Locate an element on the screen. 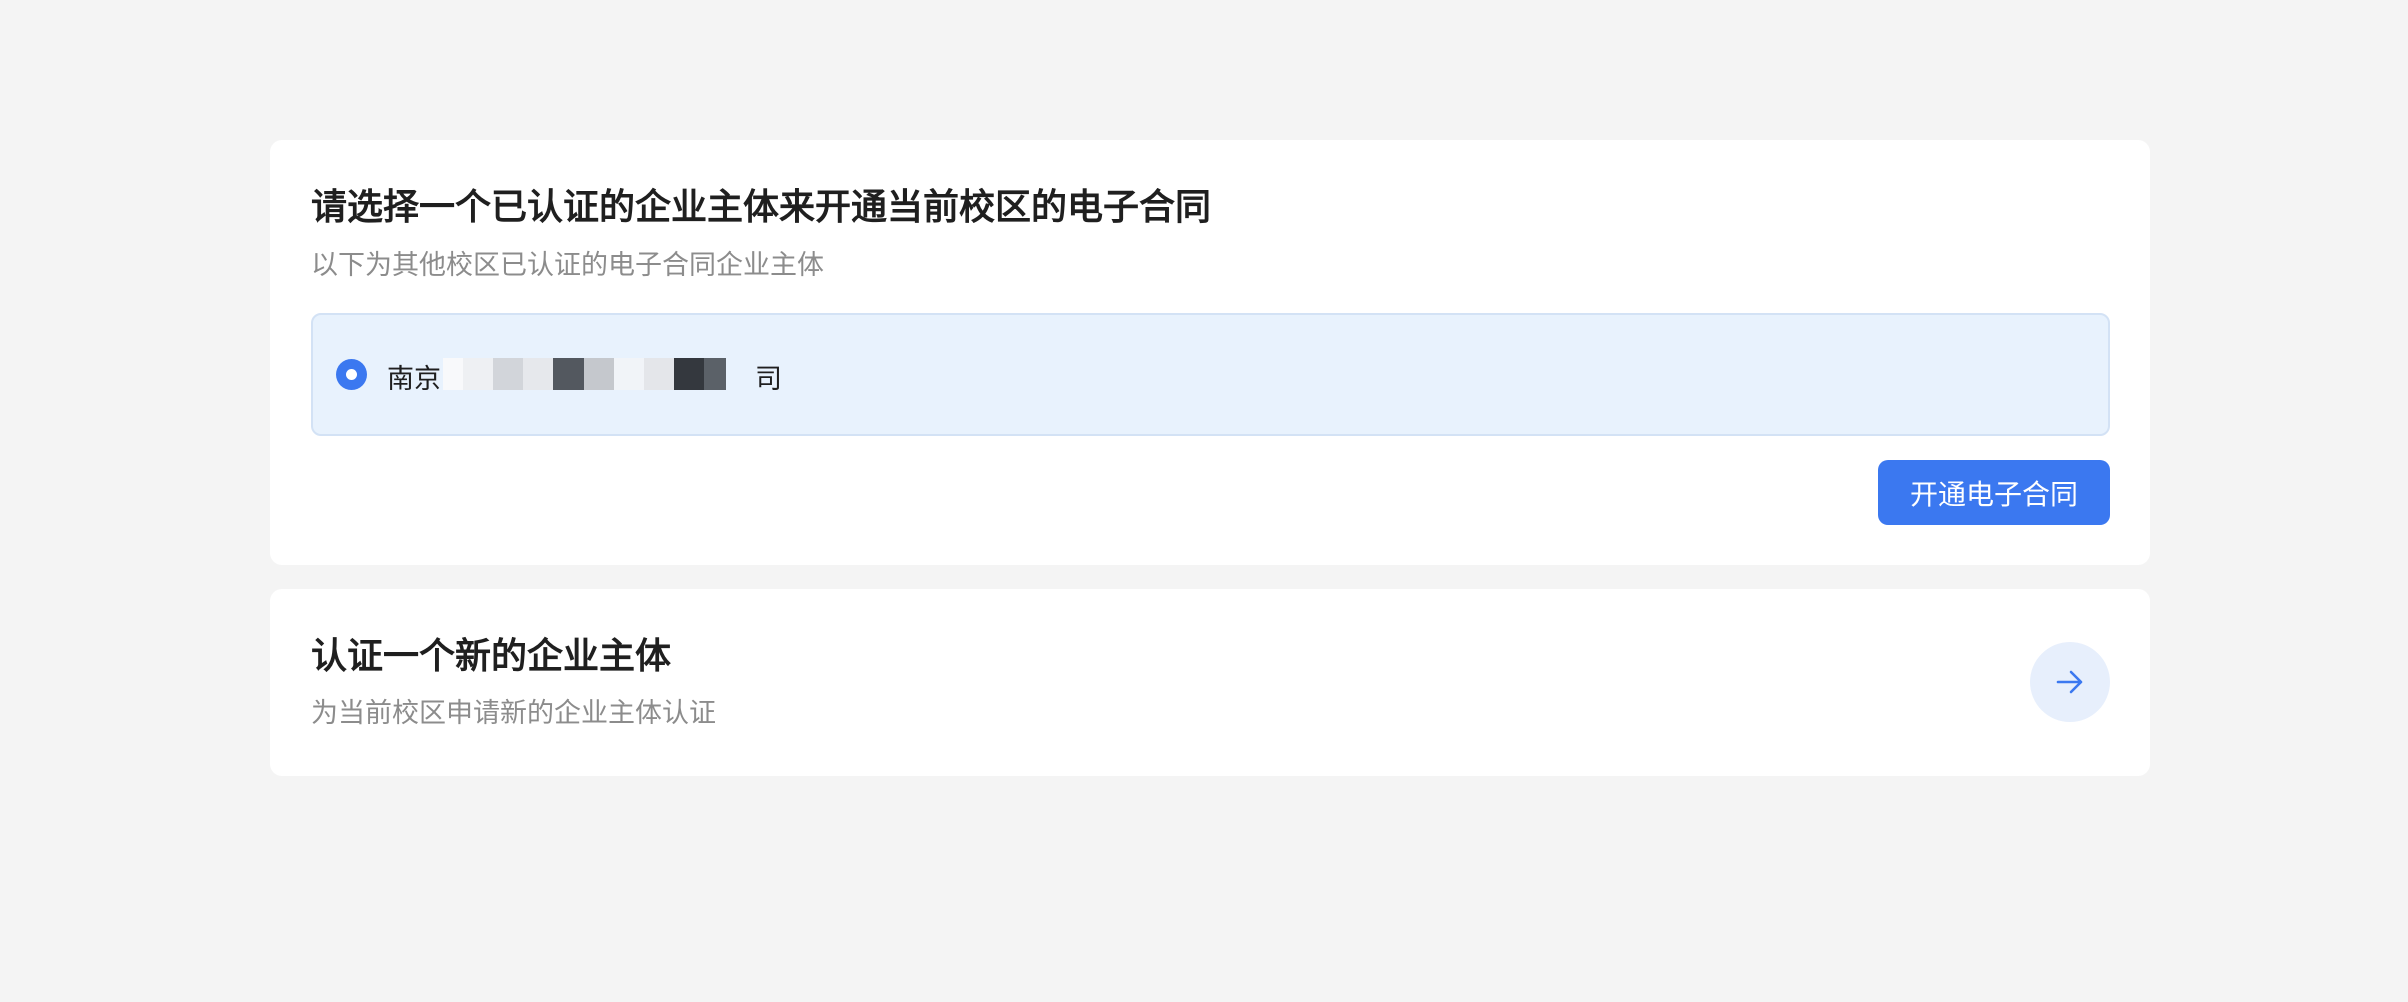  new-entity-title: 认证一个新的企业主体 is located at coordinates (491, 656).